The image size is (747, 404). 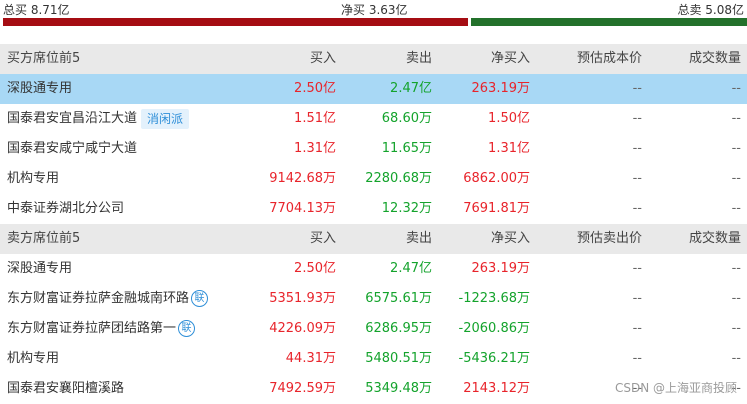 What do you see at coordinates (373, 239) in the screenshot?
I see `table-header: 卖方席位前5 买入 卖出 净买入 预估卖出价 成交数量` at bounding box center [373, 239].